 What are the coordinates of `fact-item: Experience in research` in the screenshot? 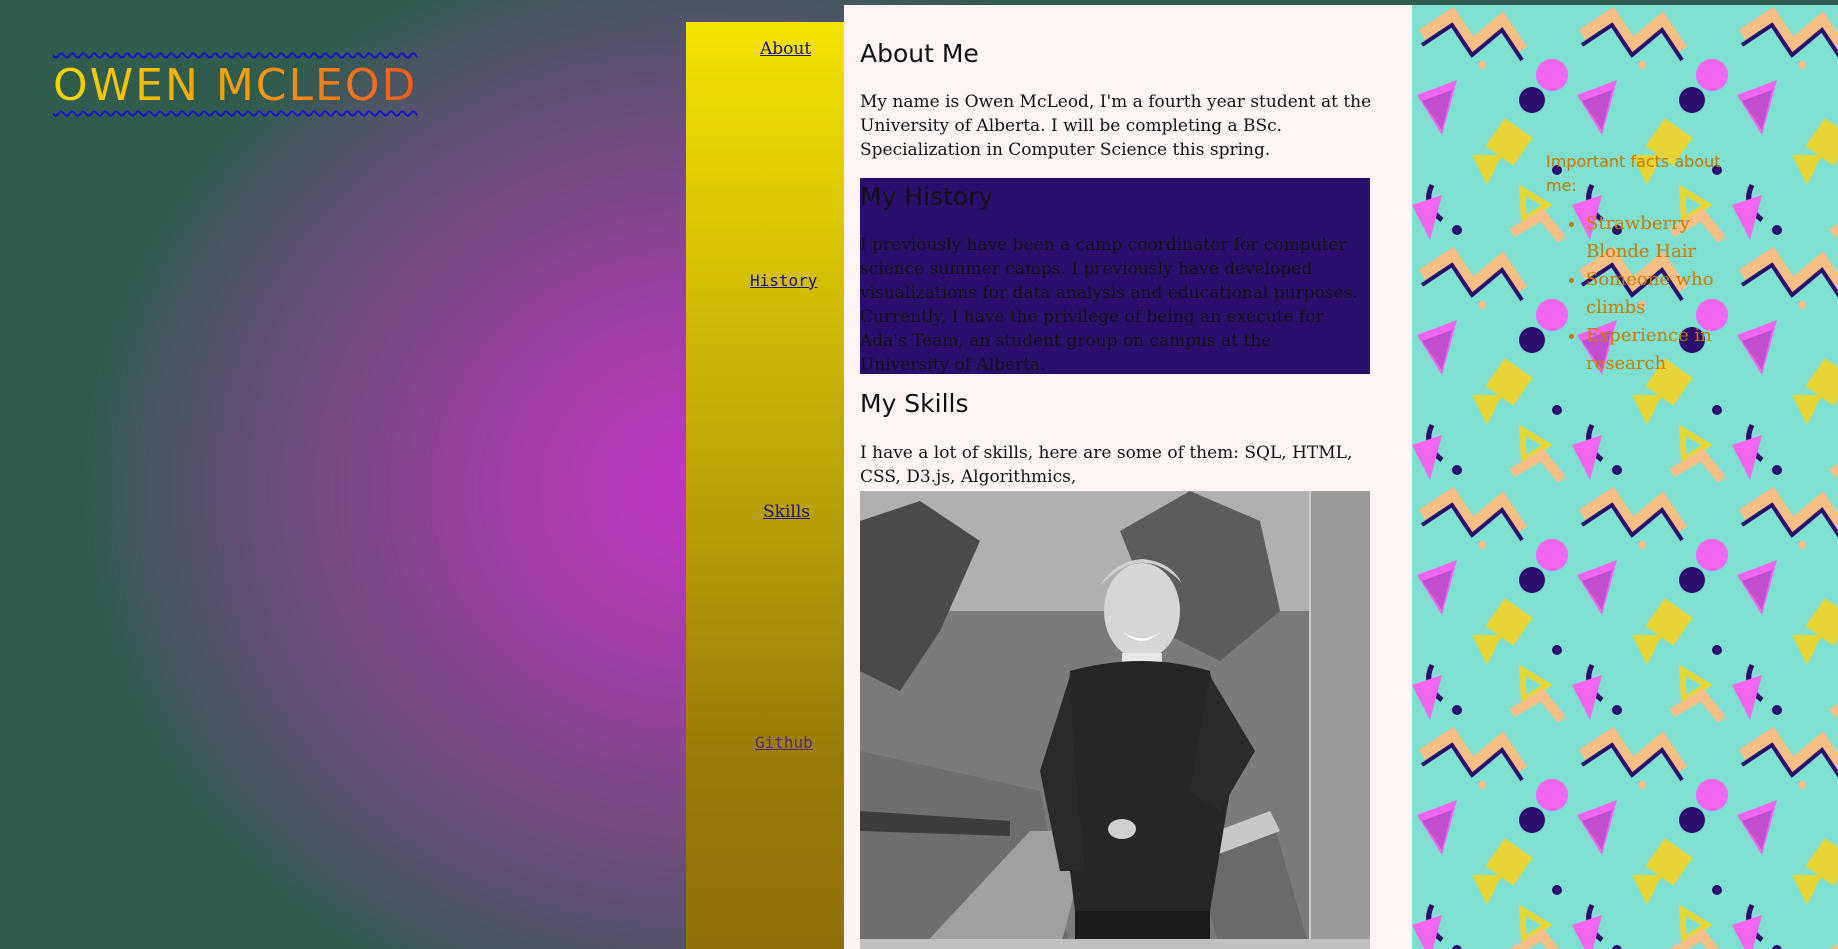 It's located at (1656, 350).